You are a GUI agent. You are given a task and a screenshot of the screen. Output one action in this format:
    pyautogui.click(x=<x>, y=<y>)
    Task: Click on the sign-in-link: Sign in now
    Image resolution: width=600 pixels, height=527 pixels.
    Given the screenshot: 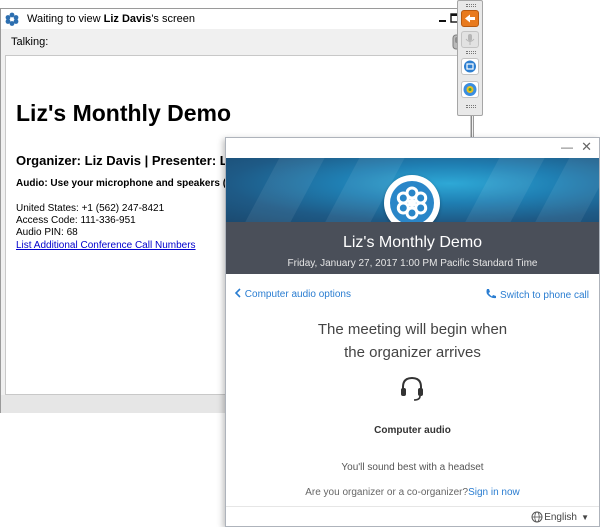 What is the action you would take?
    pyautogui.click(x=494, y=492)
    